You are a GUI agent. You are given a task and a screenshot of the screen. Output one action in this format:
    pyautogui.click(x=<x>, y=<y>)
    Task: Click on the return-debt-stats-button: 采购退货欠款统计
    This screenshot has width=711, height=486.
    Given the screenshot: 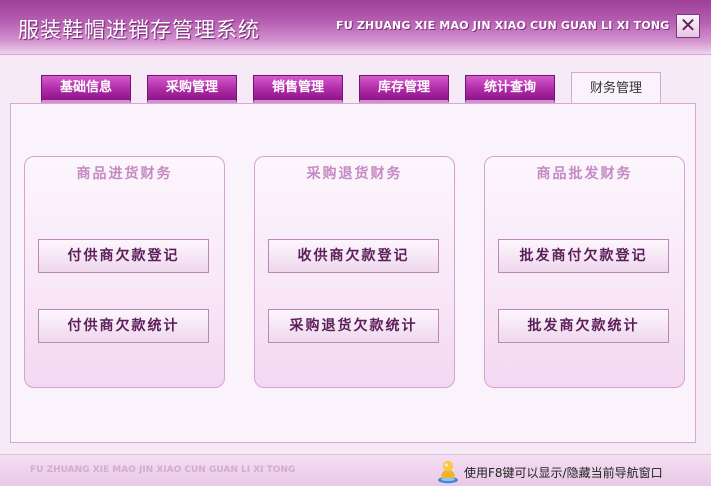 What is the action you would take?
    pyautogui.click(x=353, y=326)
    